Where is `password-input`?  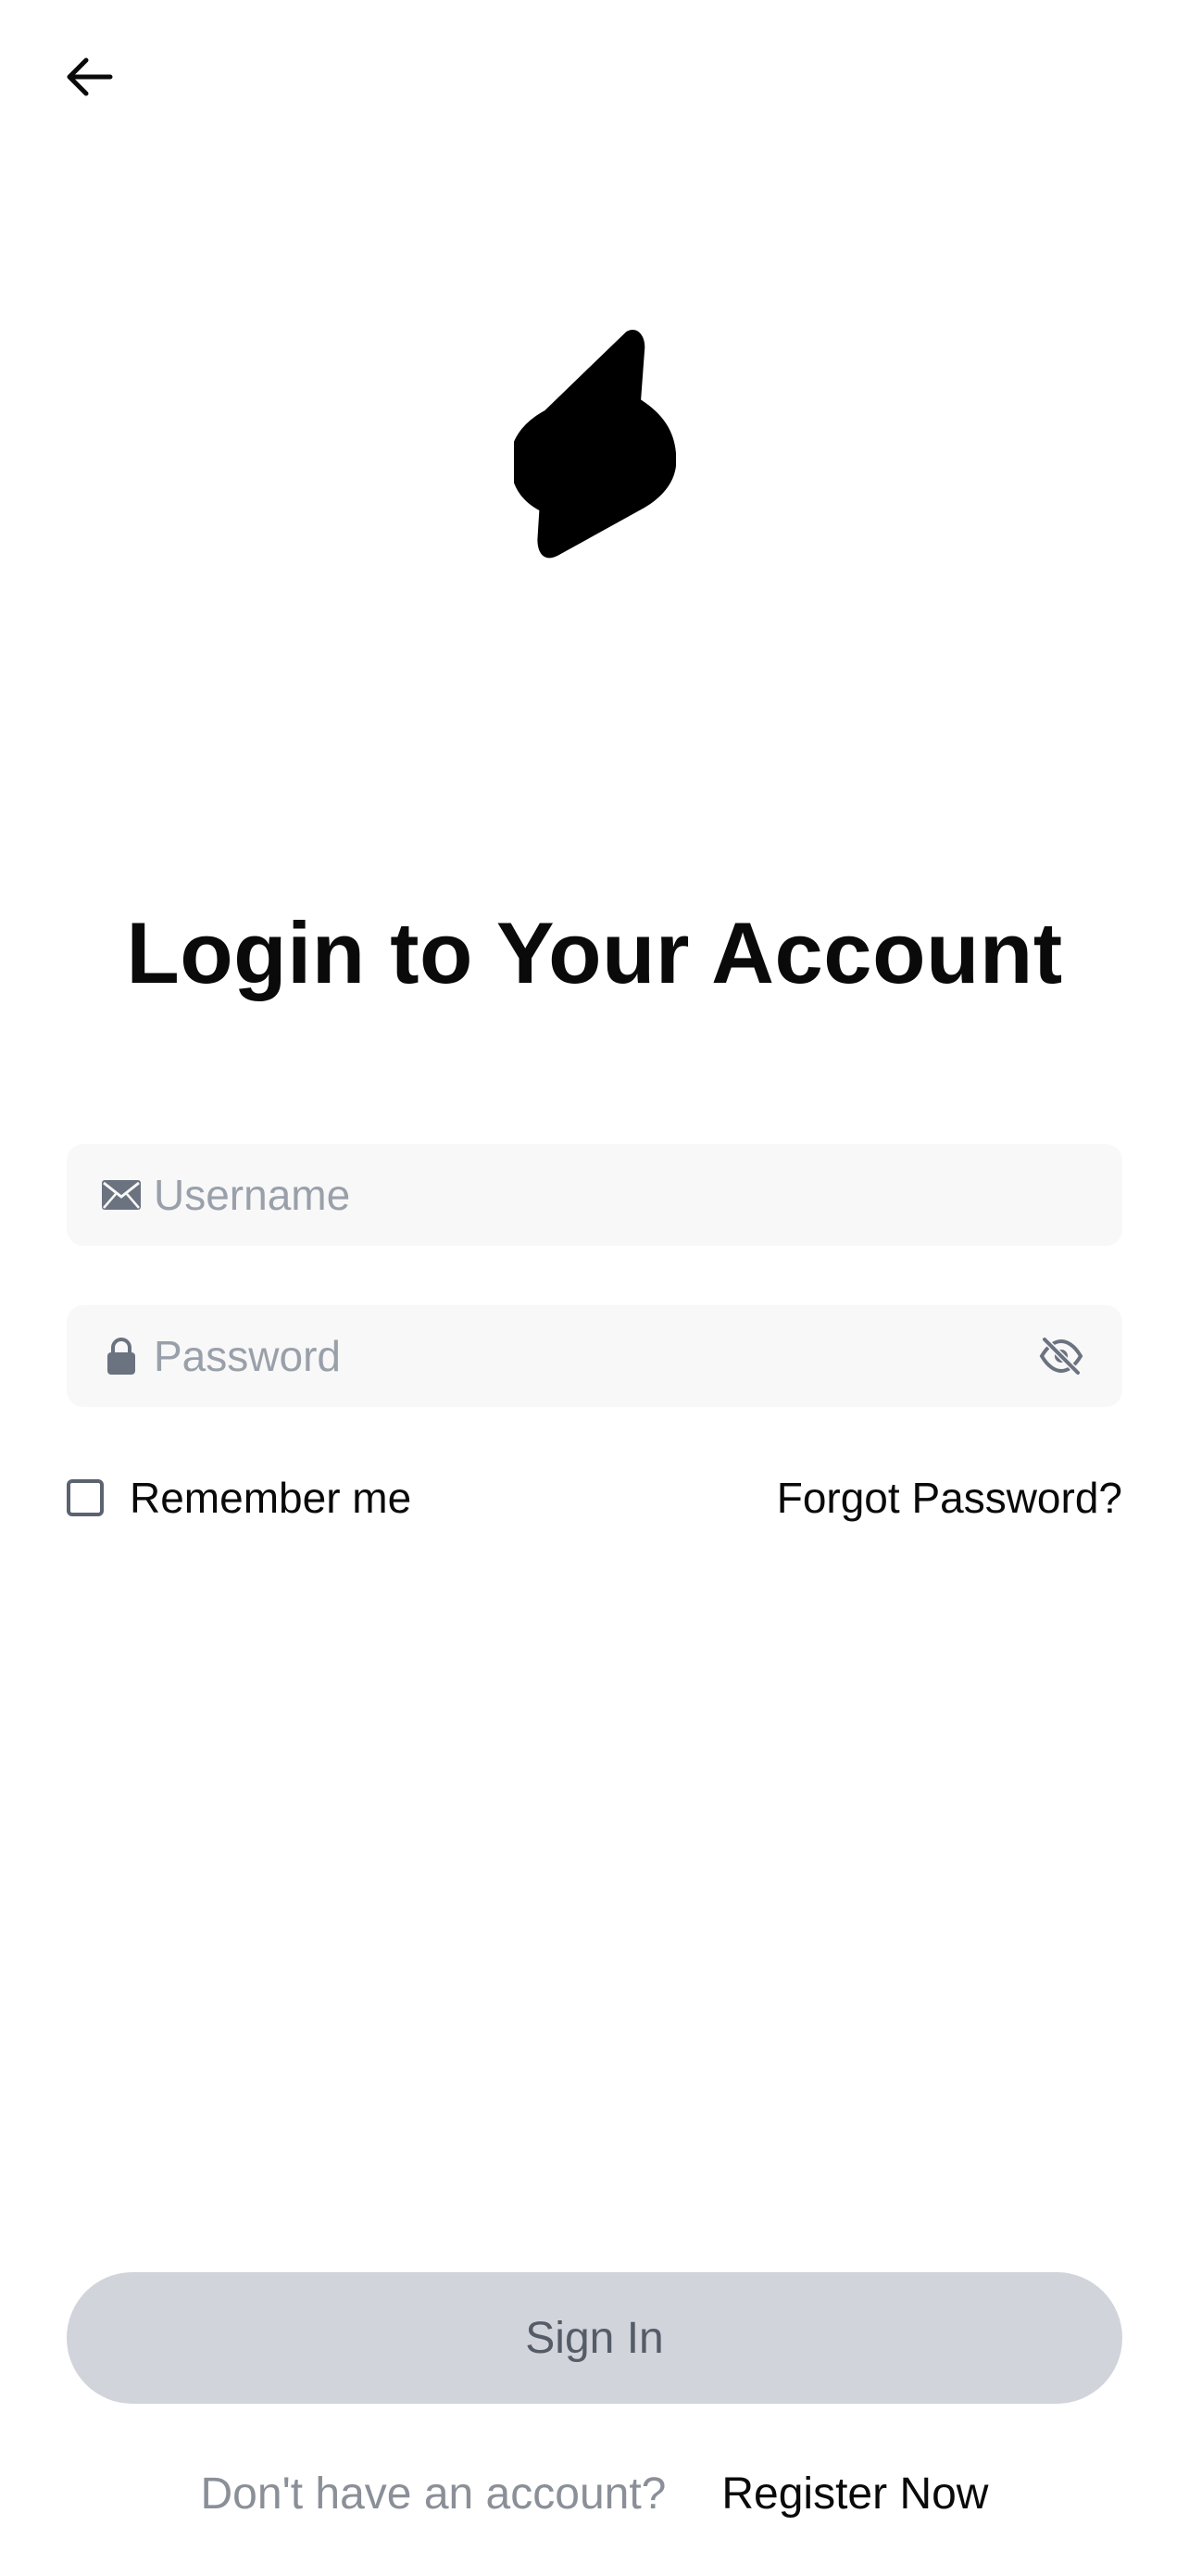
password-input is located at coordinates (593, 1356).